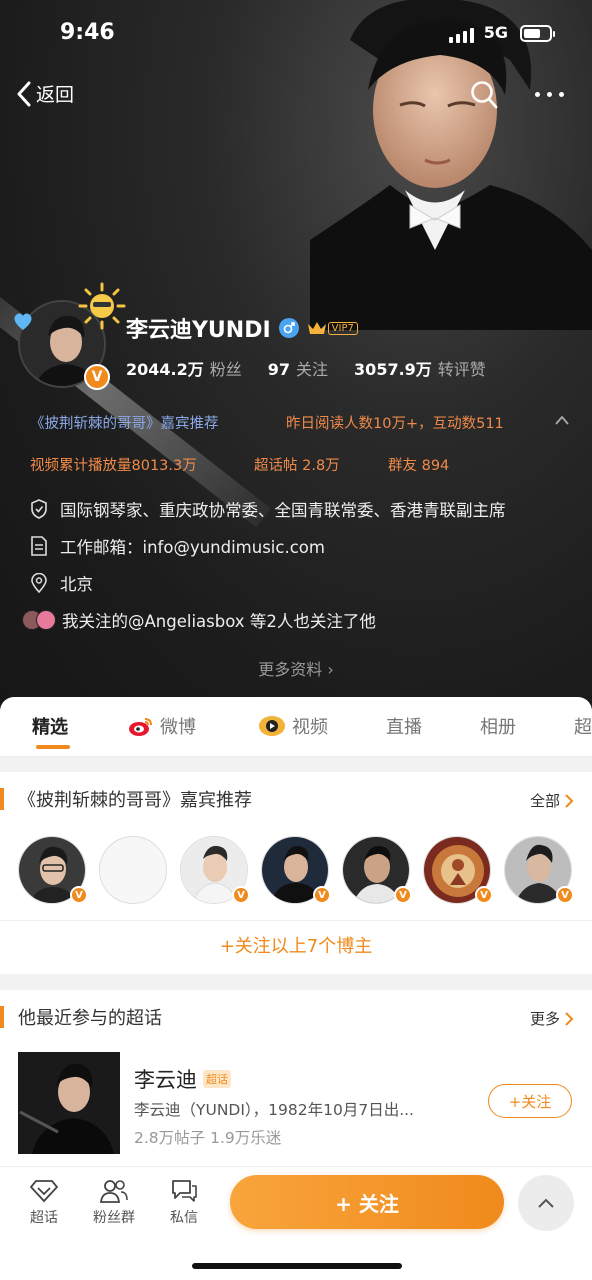 This screenshot has width=592, height=1280. I want to click on super-topic-button: 超话, so click(44, 1202).